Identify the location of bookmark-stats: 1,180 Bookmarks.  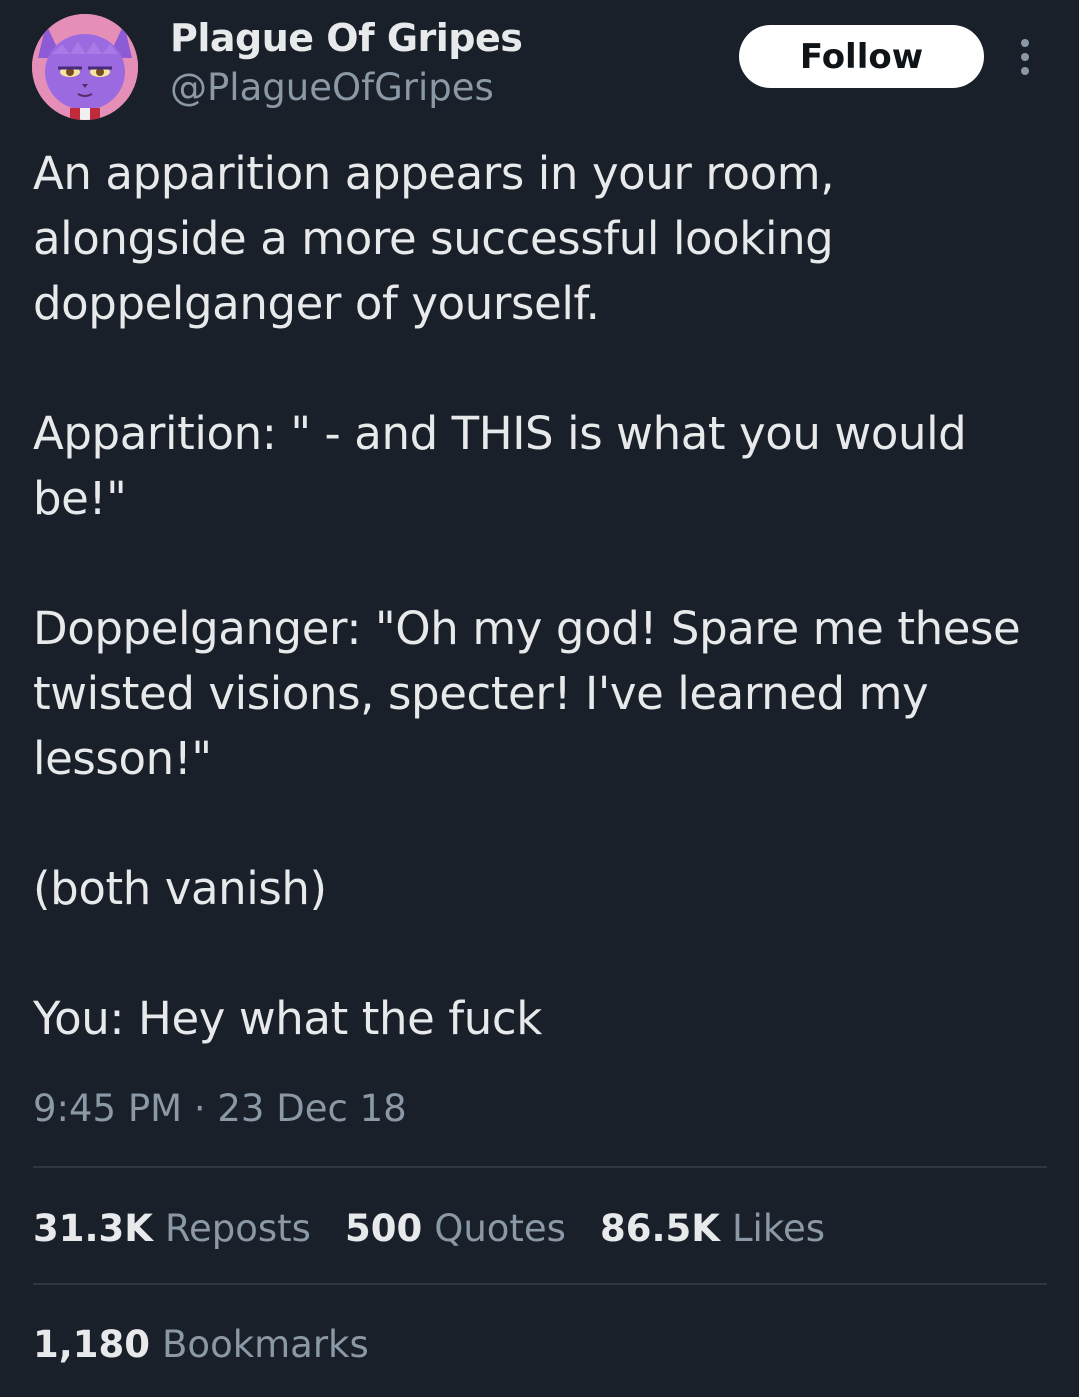
(218, 1344).